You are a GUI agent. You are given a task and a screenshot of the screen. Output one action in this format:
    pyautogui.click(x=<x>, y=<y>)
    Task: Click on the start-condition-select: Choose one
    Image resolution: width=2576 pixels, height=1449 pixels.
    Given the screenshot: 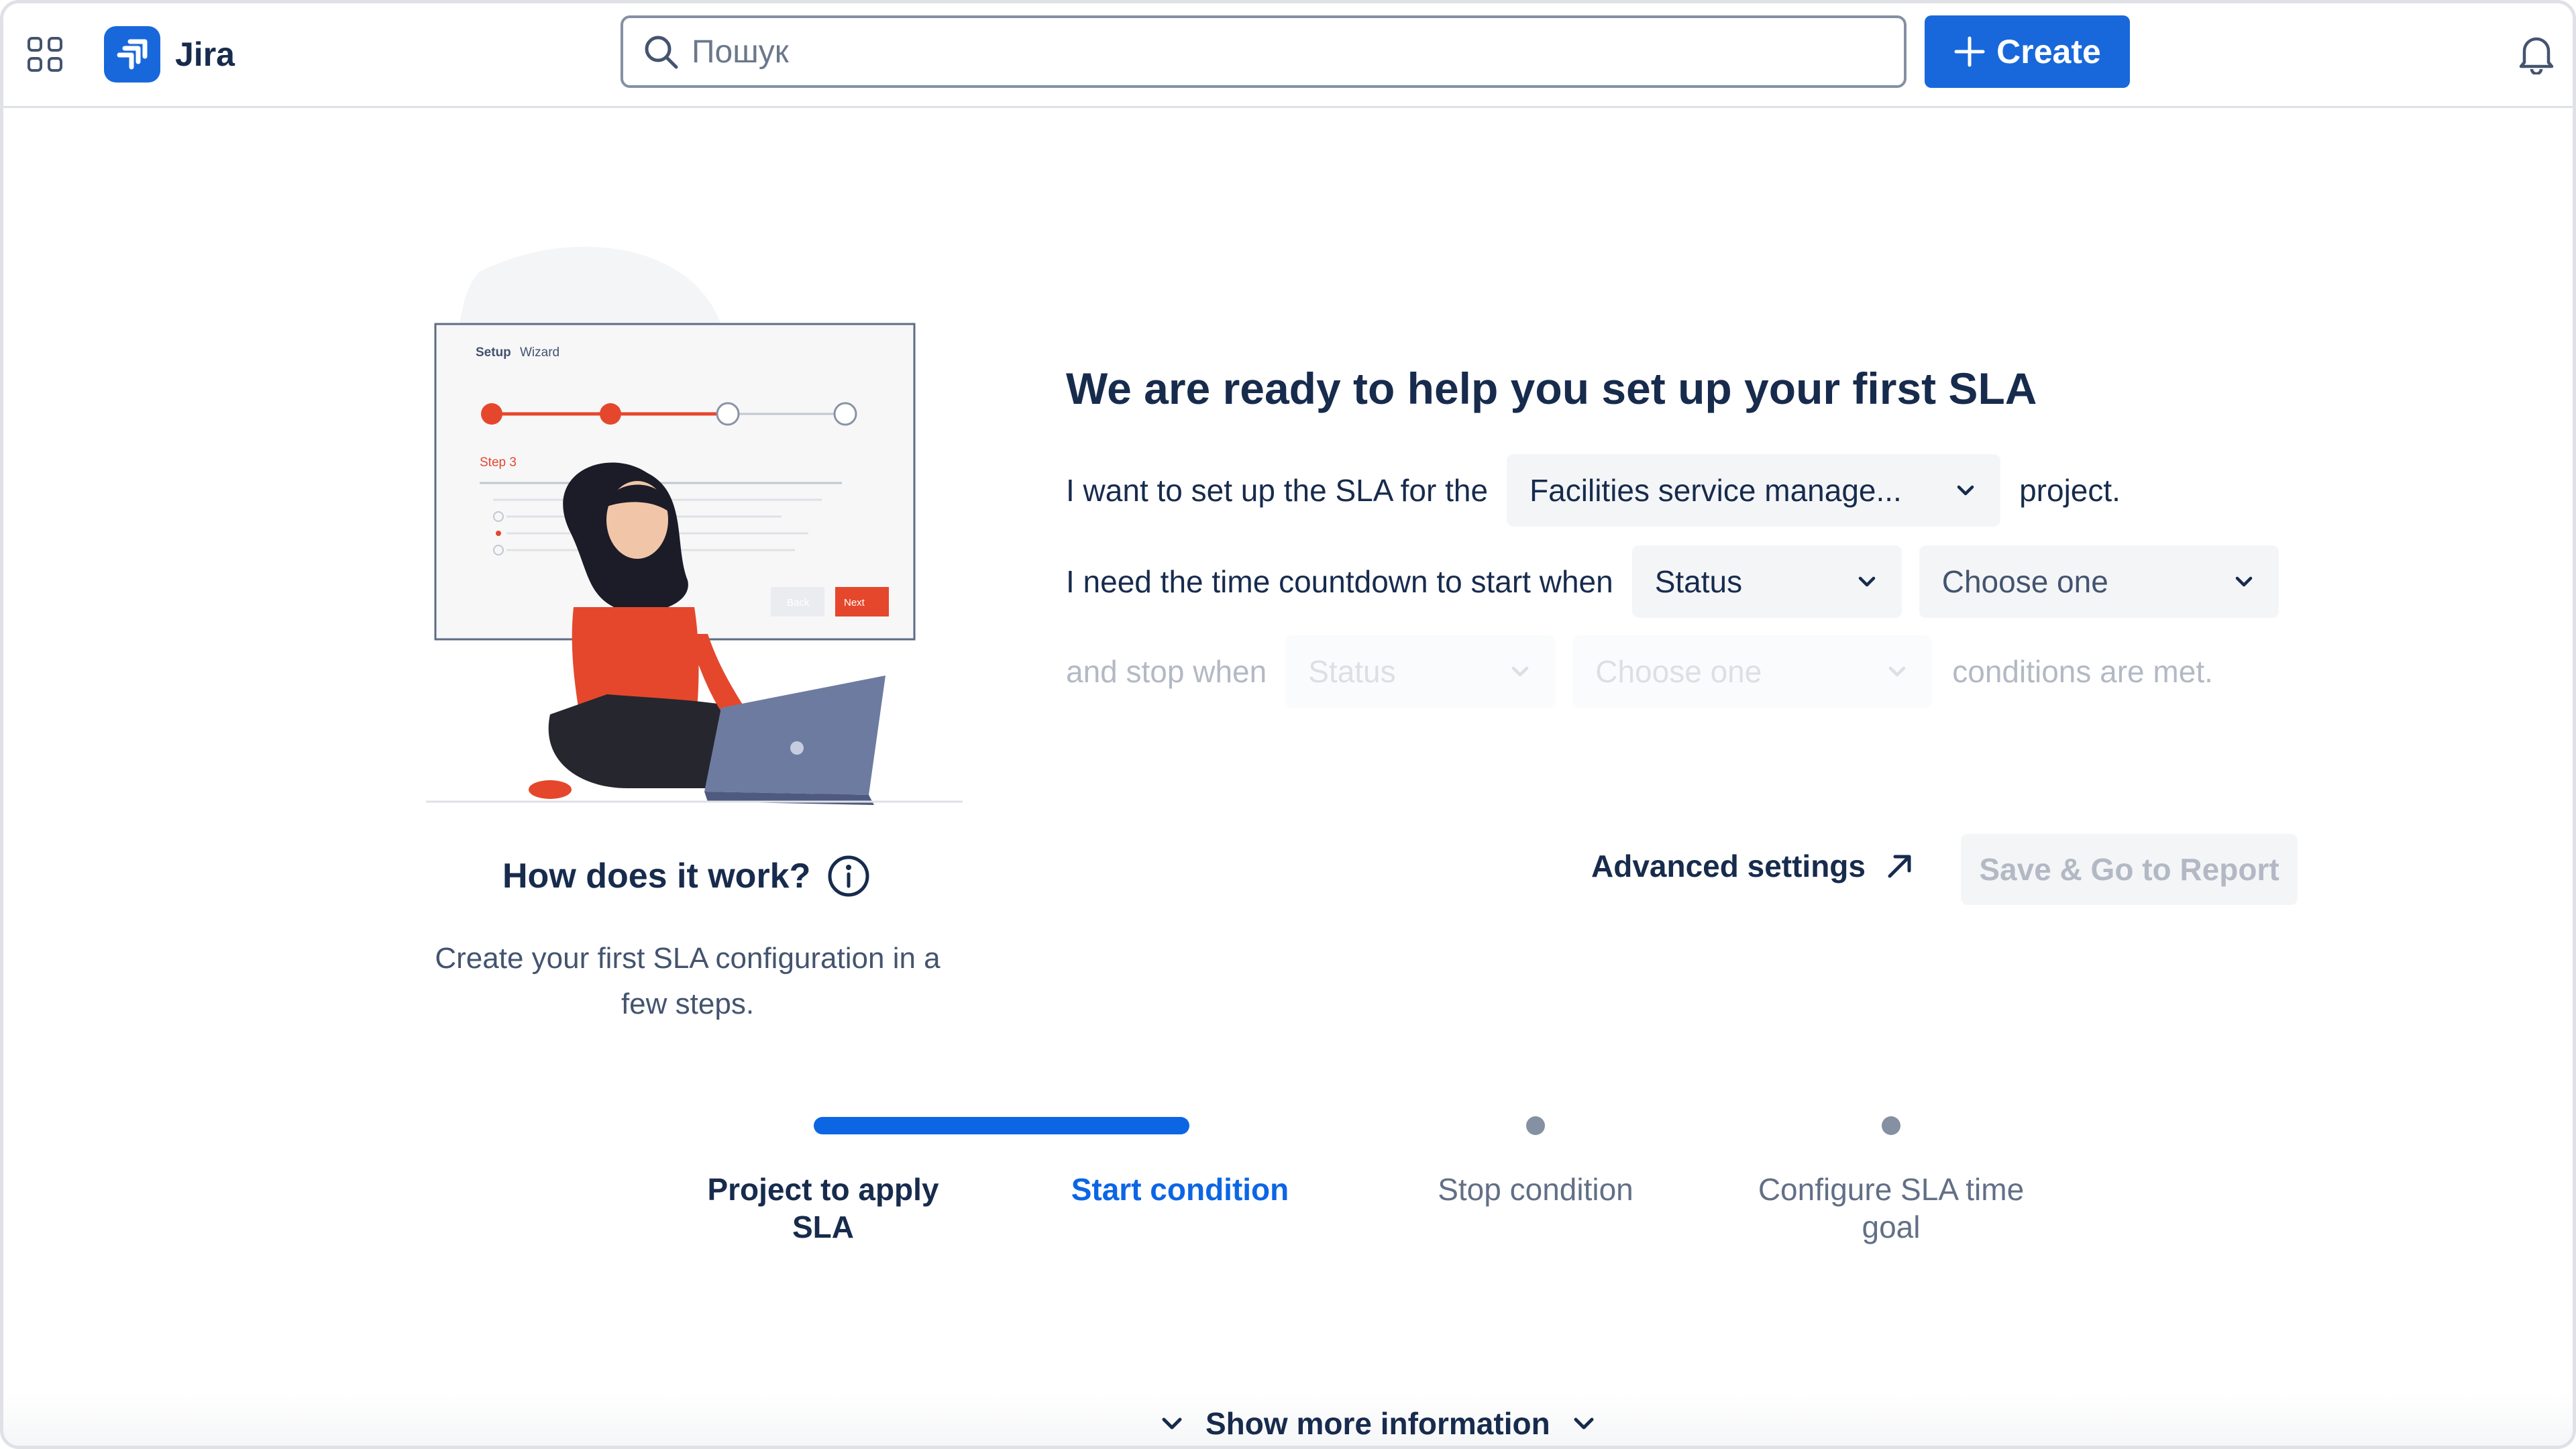 What is the action you would take?
    pyautogui.click(x=2099, y=581)
    